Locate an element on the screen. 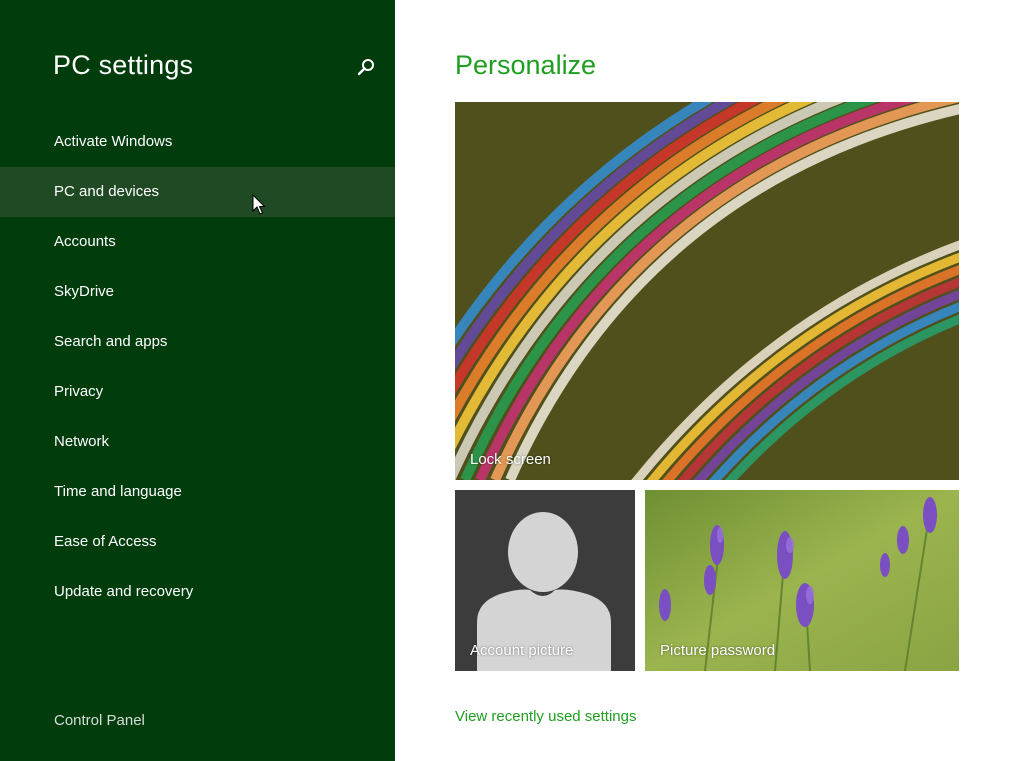  sidebar-item-time-and-language: Time and language is located at coordinates (197, 492).